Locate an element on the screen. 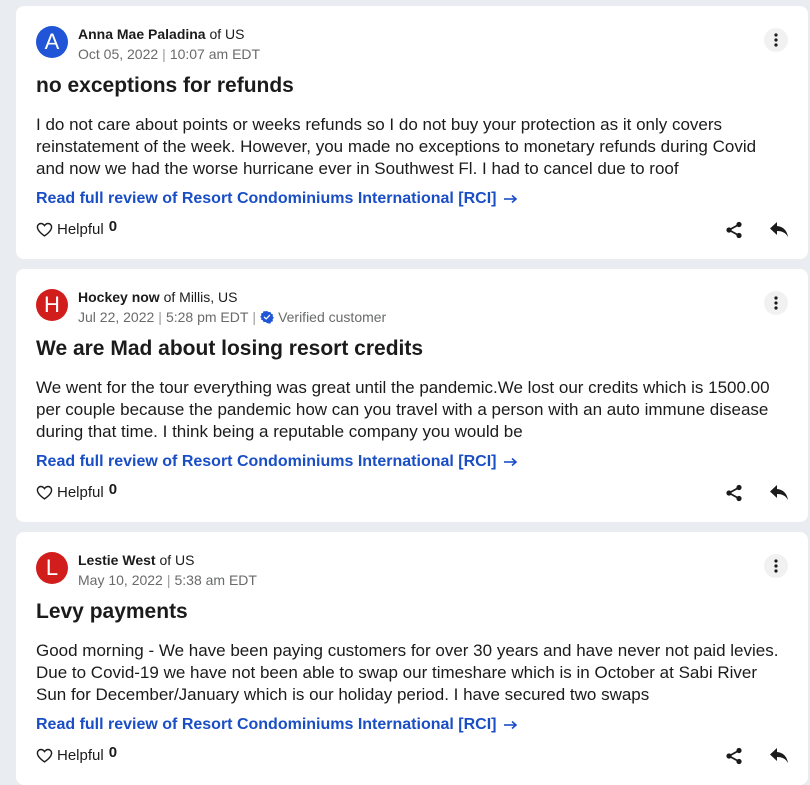 This screenshot has height=785, width=810. review-title: We are Mad about losing resort credits is located at coordinates (229, 349).